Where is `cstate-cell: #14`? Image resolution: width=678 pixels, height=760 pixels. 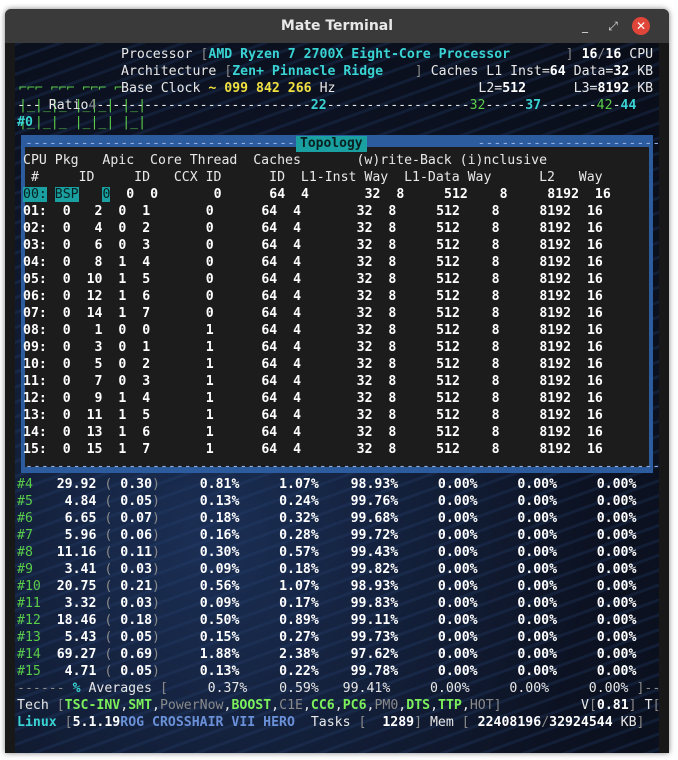
cstate-cell: #14 is located at coordinates (29, 654).